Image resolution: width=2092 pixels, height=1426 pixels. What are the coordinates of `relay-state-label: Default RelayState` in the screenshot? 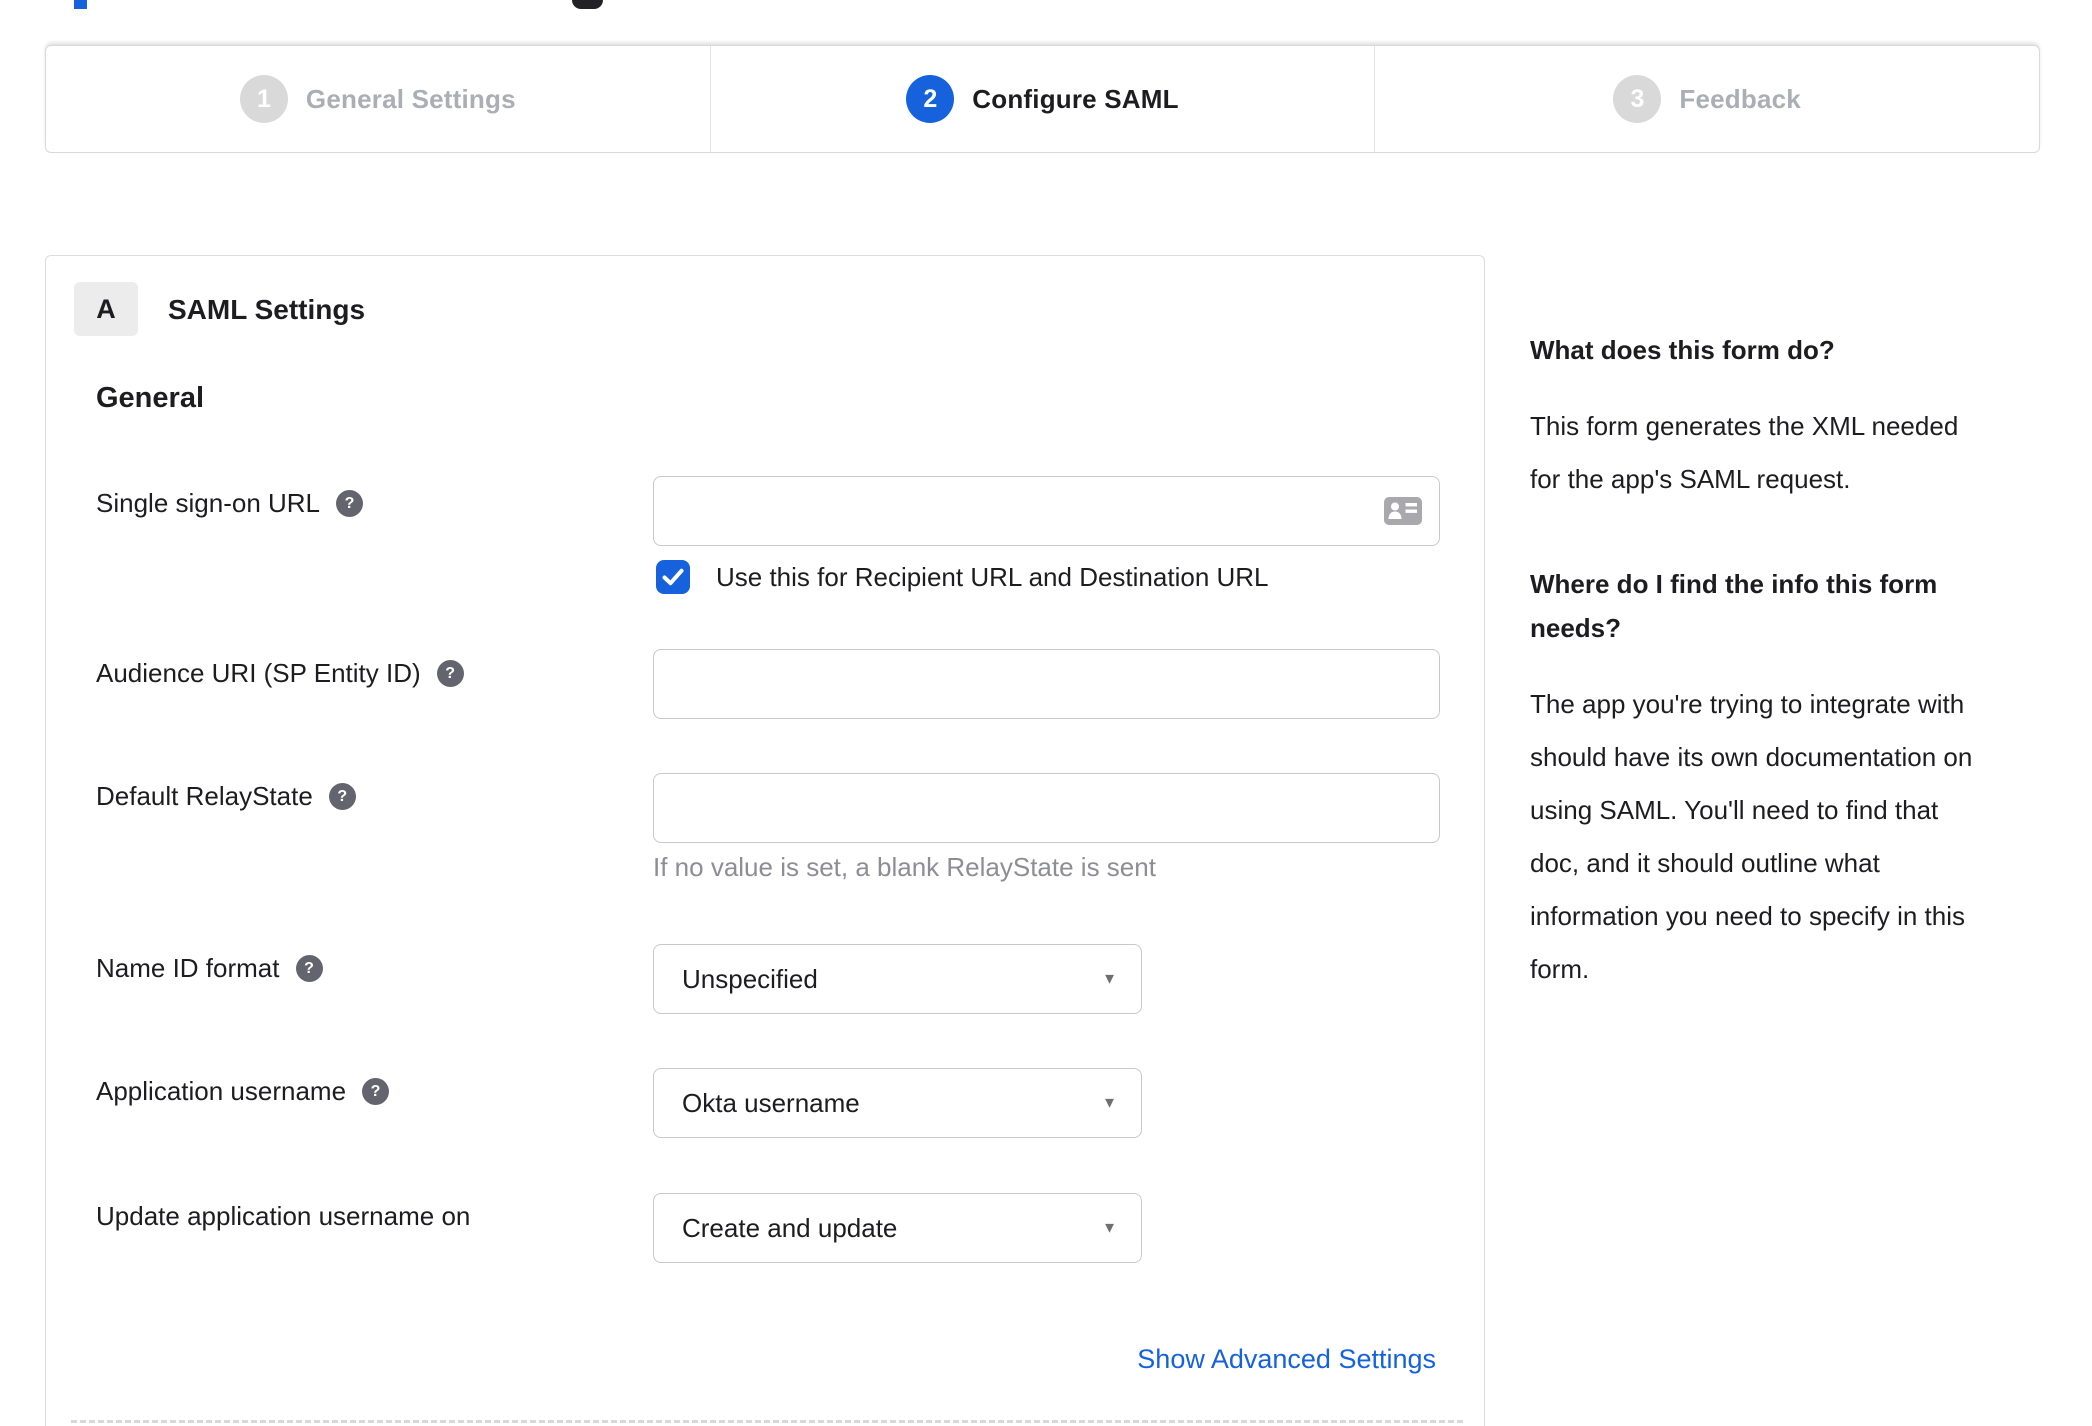 It's located at (204, 796).